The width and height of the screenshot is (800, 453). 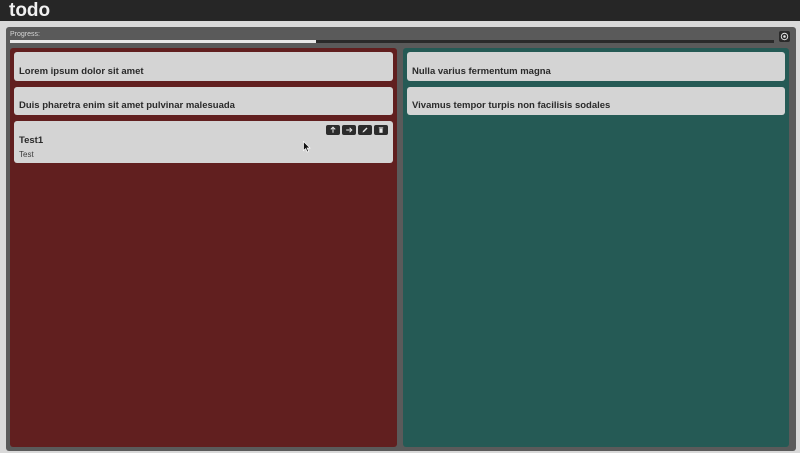 I want to click on app-title-bar: todo, so click(x=400, y=10).